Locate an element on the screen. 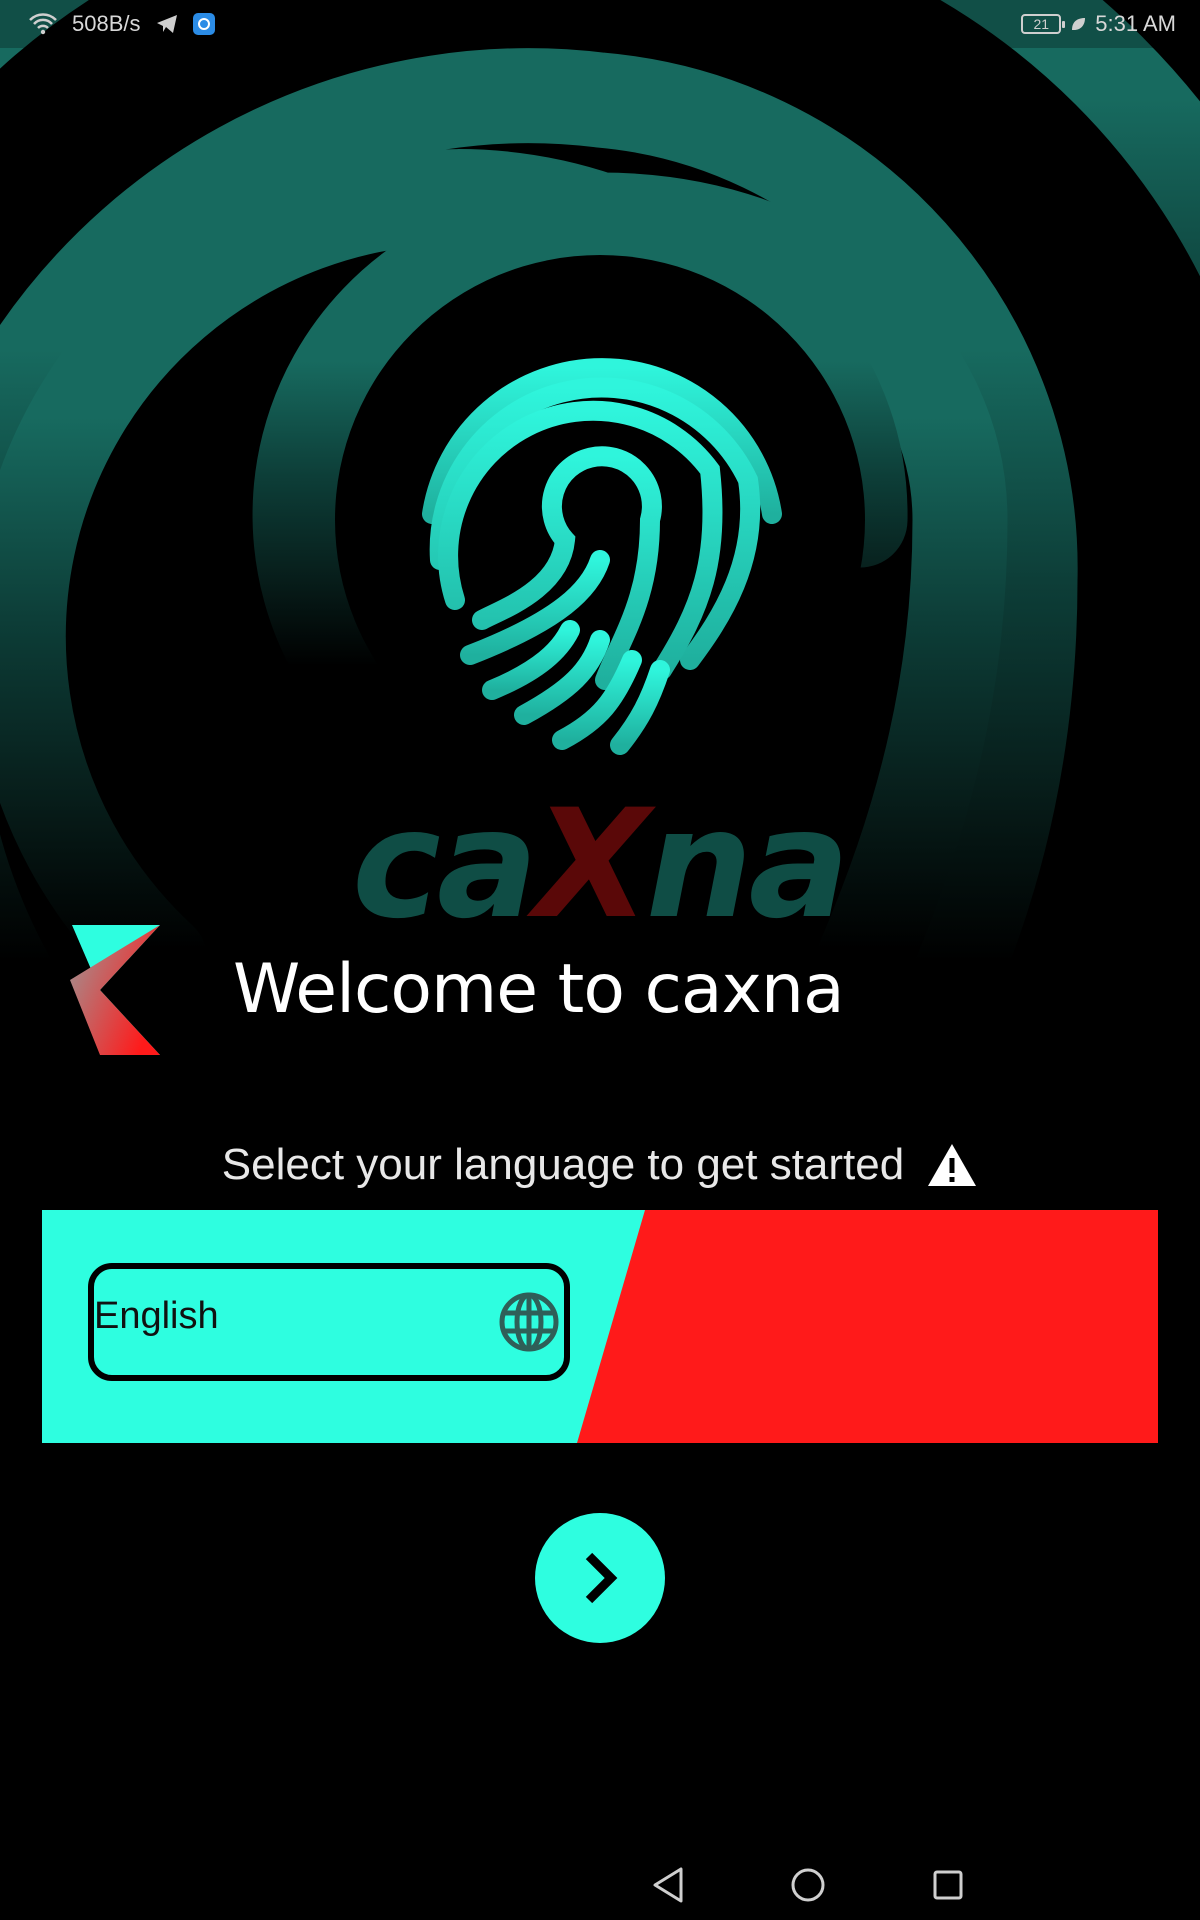 This screenshot has height=1920, width=1200. recents-button is located at coordinates (948, 1885).